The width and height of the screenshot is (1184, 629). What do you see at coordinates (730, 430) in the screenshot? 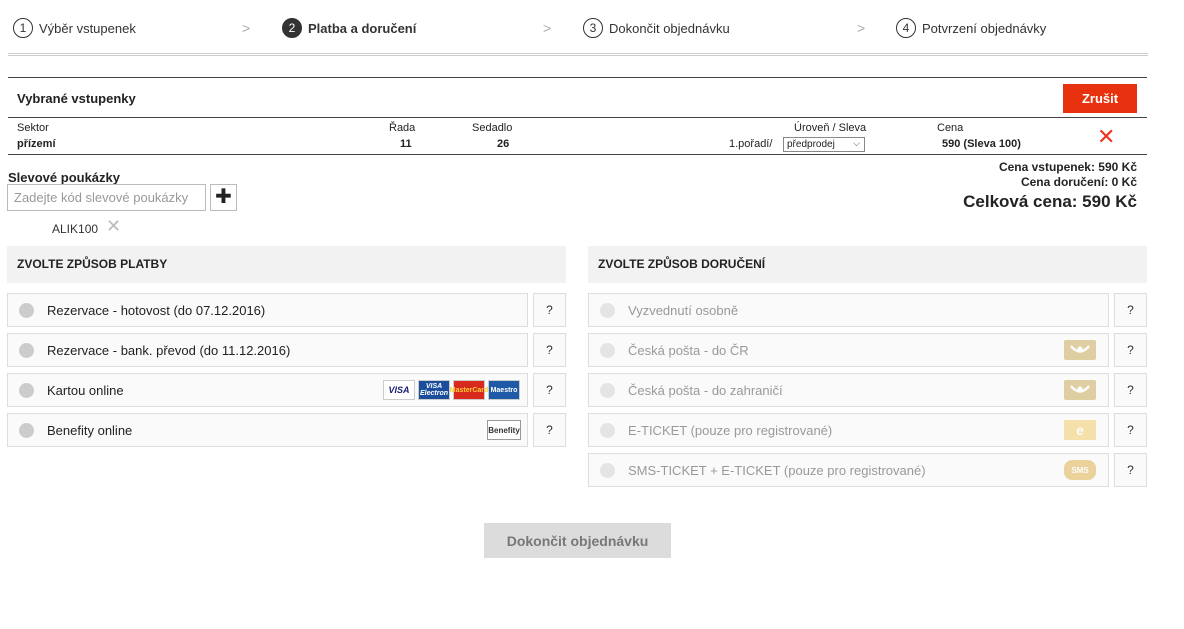
I see `delivery-option-label: E-TICKET (pouze pro registrované)` at bounding box center [730, 430].